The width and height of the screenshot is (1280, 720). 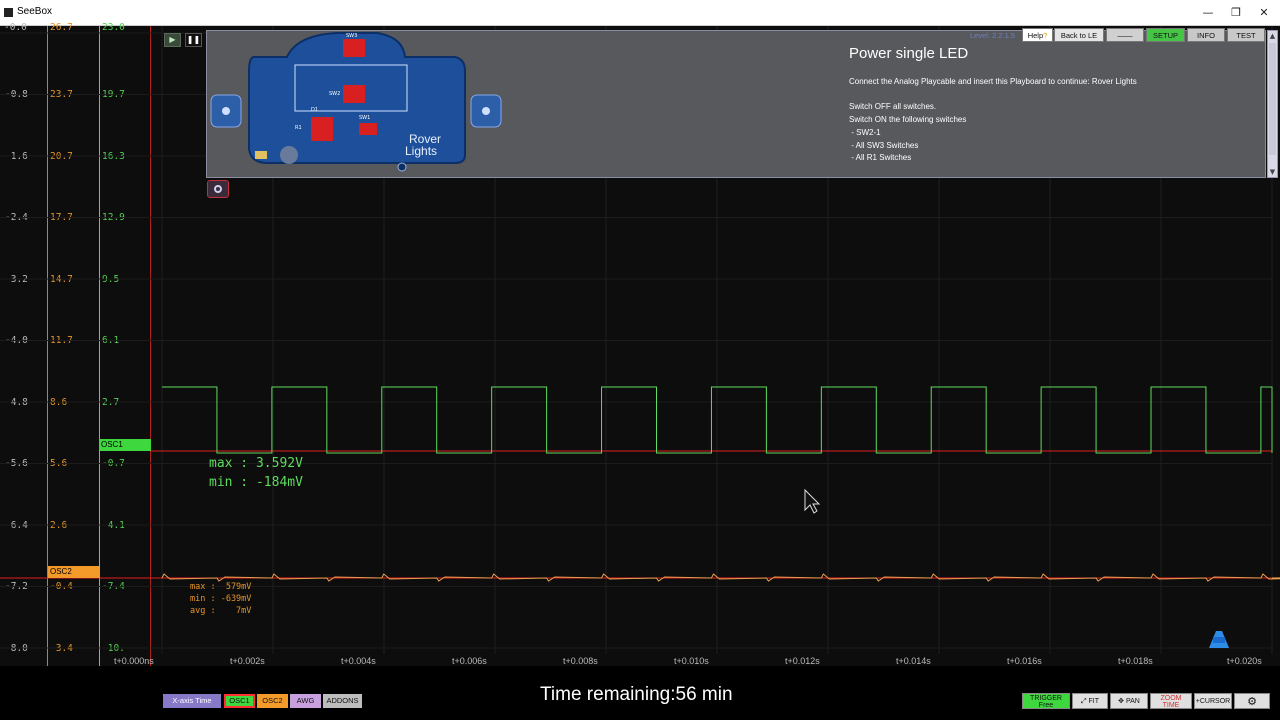 What do you see at coordinates (1045, 35) in the screenshot?
I see `help-question-icon: ?` at bounding box center [1045, 35].